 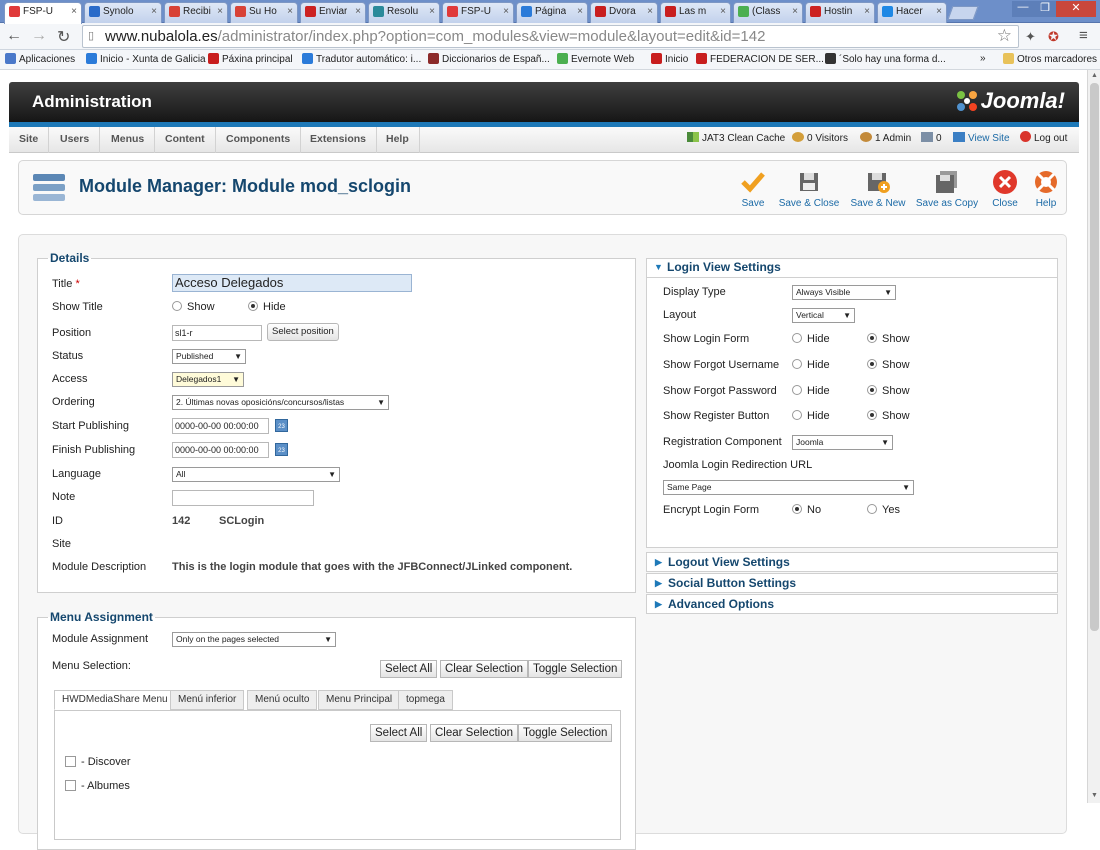 What do you see at coordinates (797, 390) in the screenshot?
I see `show-forgot-password-hide-radio` at bounding box center [797, 390].